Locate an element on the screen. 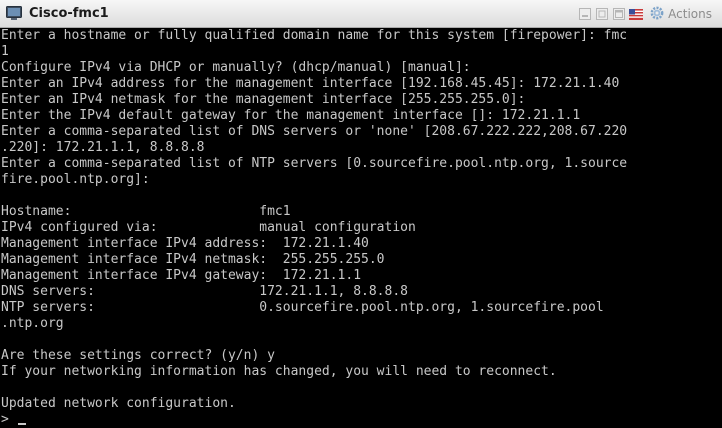 The height and width of the screenshot is (428, 722). title-bar-controls: Actions is located at coordinates (645, 14).